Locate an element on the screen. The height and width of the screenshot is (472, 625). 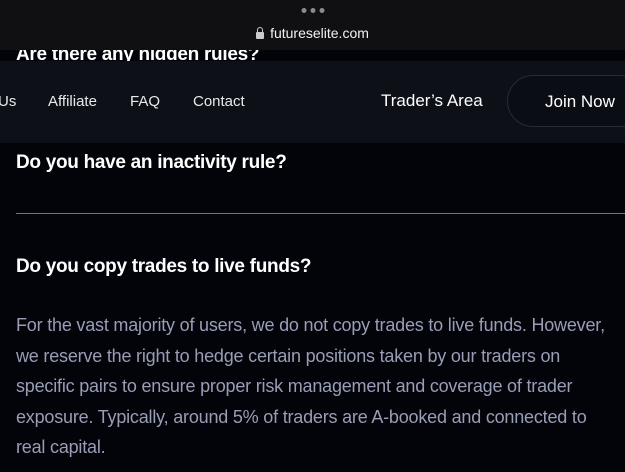
more-options-icon is located at coordinates (312, 10).